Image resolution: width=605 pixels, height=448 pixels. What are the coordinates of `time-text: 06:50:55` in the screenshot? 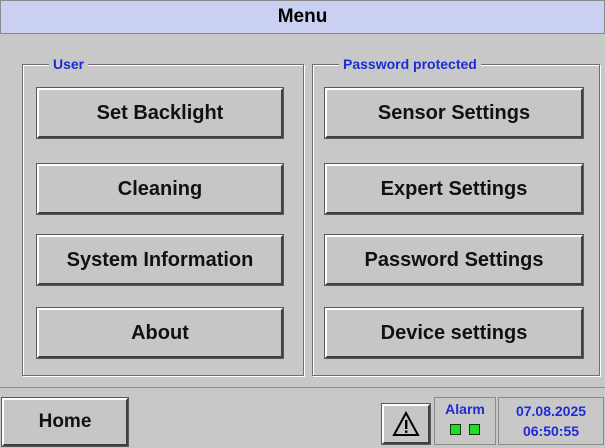 It's located at (551, 431).